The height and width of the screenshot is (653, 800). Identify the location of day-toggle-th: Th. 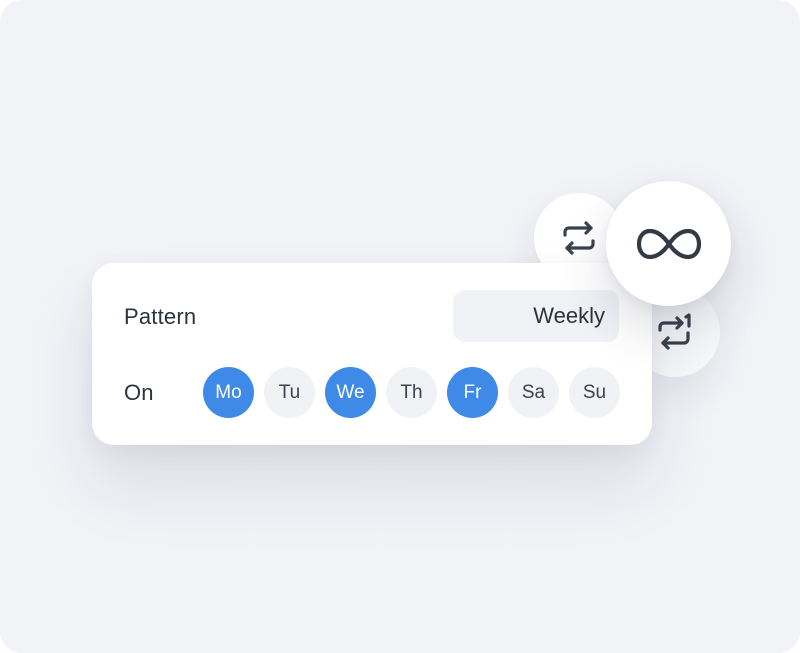
(411, 392).